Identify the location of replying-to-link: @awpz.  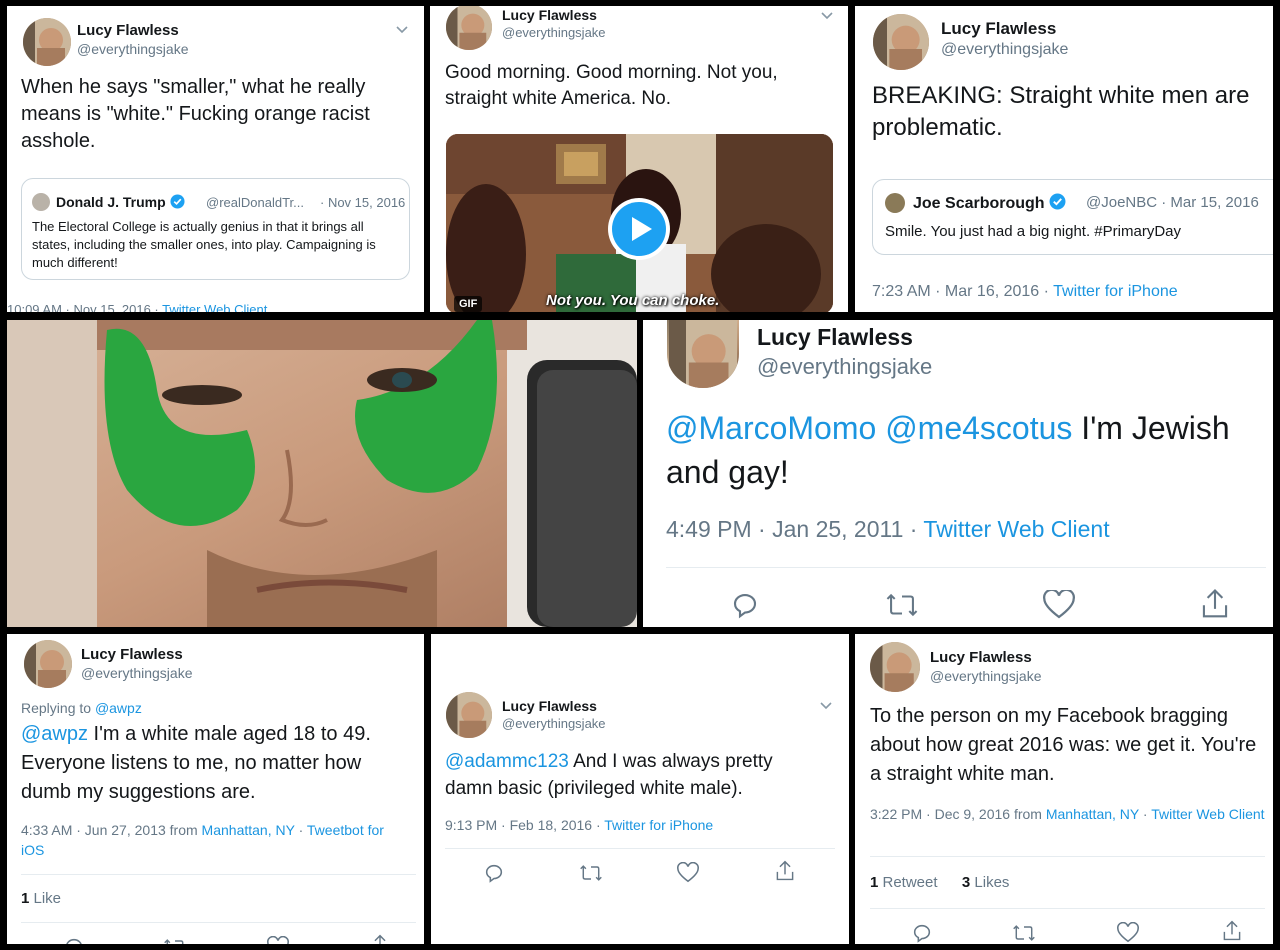
(118, 708).